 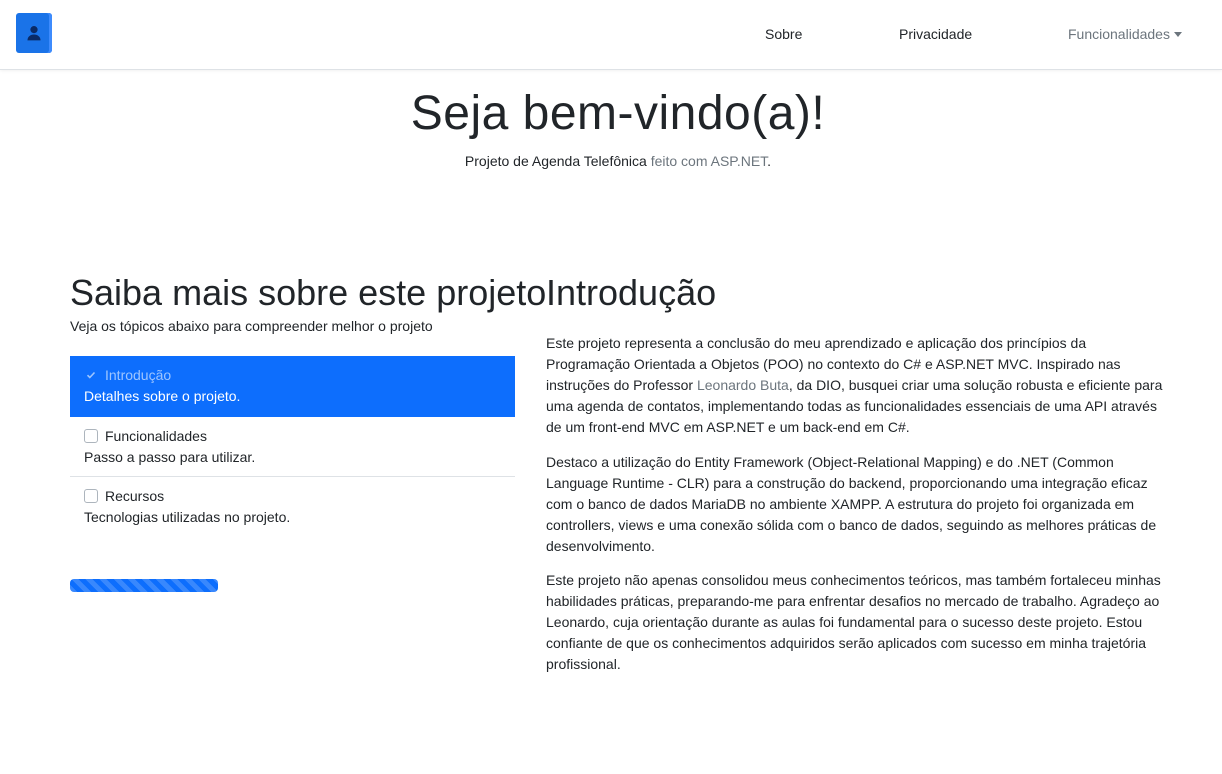 I want to click on nav-link-sobre: Sobre, so click(x=783, y=34).